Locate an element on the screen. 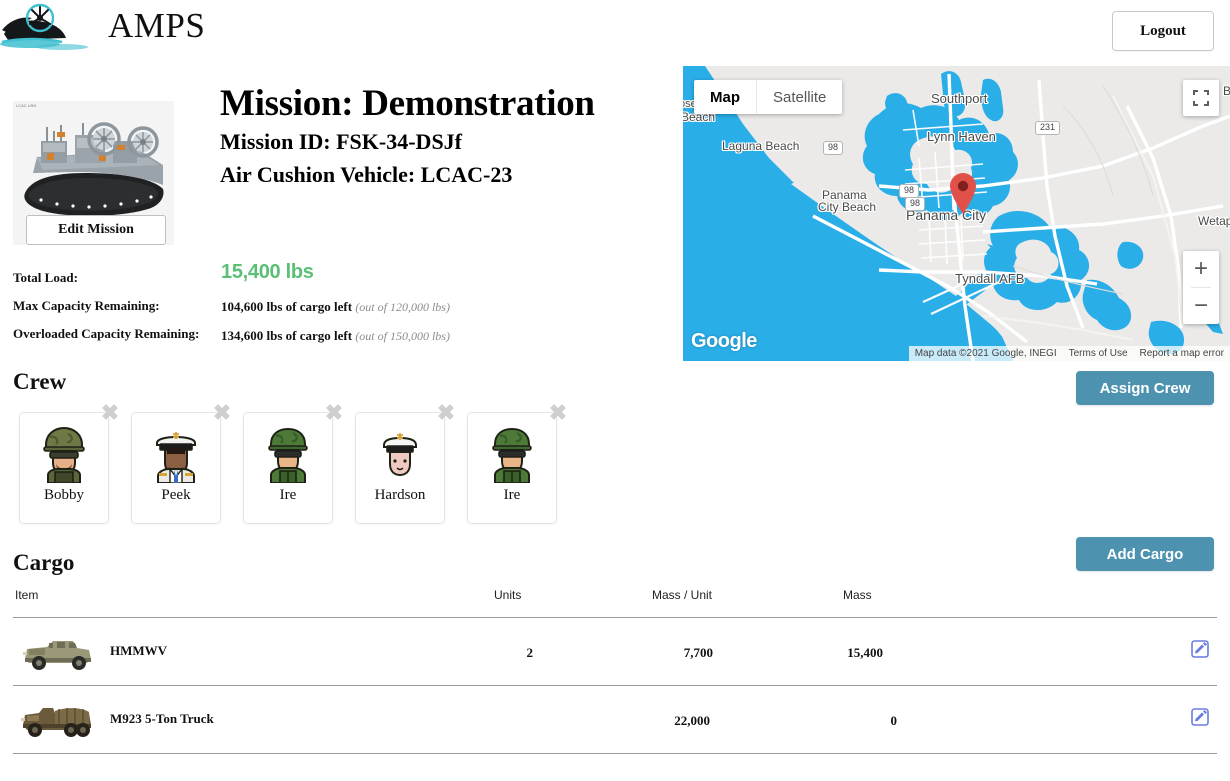  hmmwv-icon is located at coordinates (57, 653).